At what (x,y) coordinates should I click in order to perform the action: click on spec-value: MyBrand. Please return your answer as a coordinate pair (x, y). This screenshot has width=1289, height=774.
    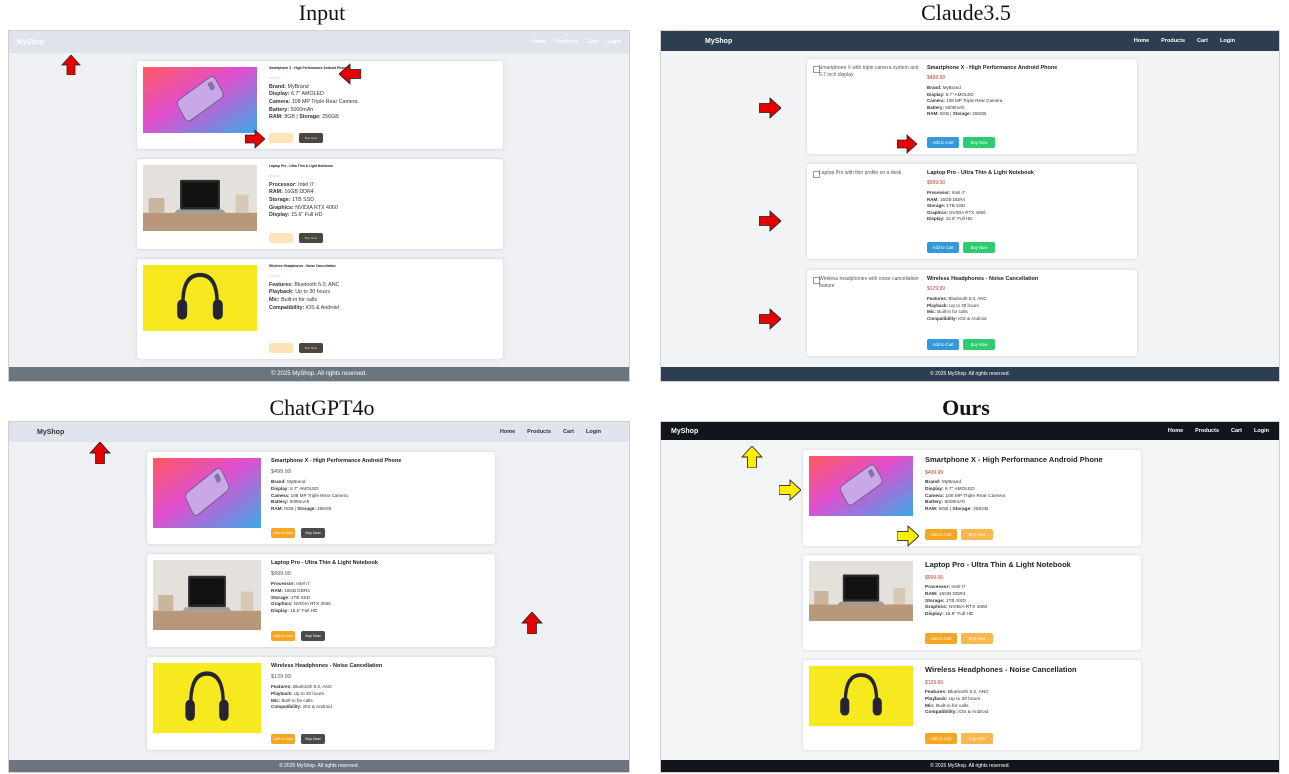
    Looking at the image, I should click on (296, 482).